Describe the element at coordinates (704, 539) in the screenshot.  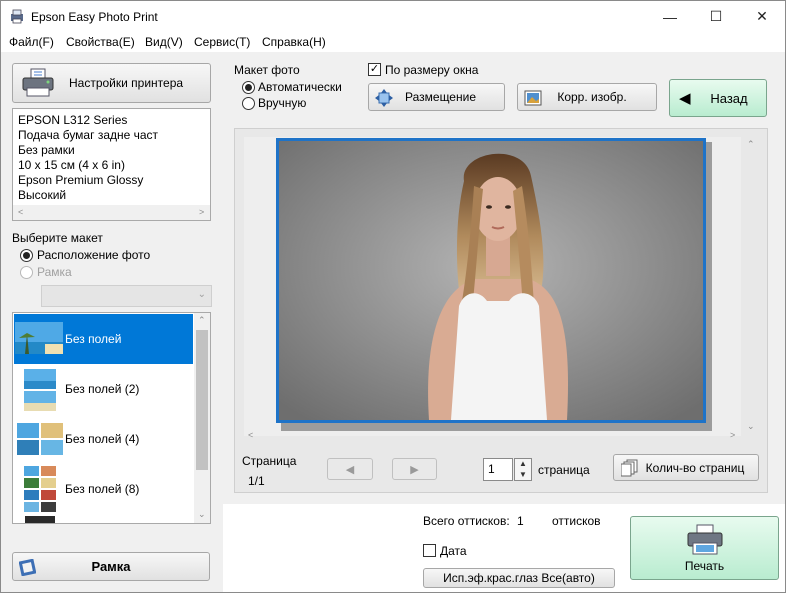
I see `printer-icon` at that location.